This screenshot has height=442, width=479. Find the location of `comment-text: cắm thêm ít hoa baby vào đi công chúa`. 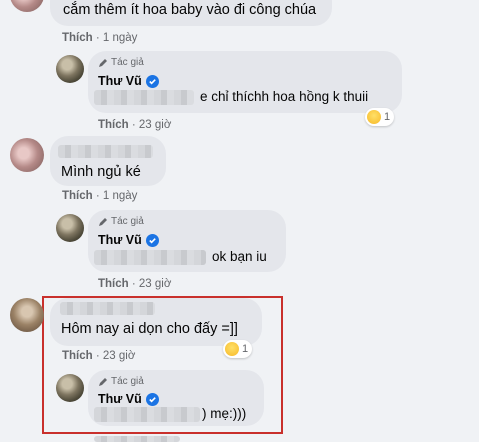

comment-text: cắm thêm ít hoa baby vào đi công chúa is located at coordinates (190, 10).